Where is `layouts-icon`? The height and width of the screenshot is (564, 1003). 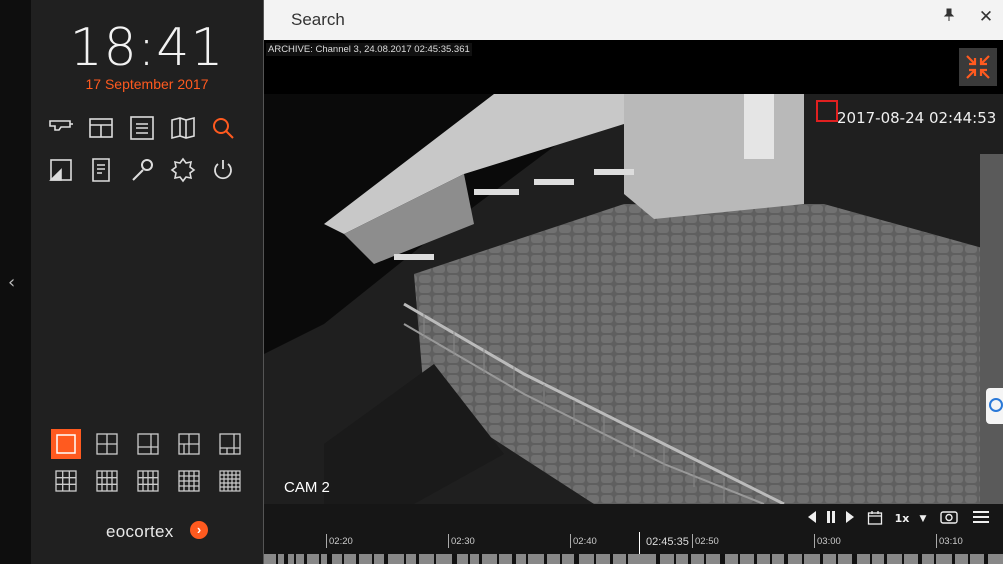
layouts-icon is located at coordinates (101, 128).